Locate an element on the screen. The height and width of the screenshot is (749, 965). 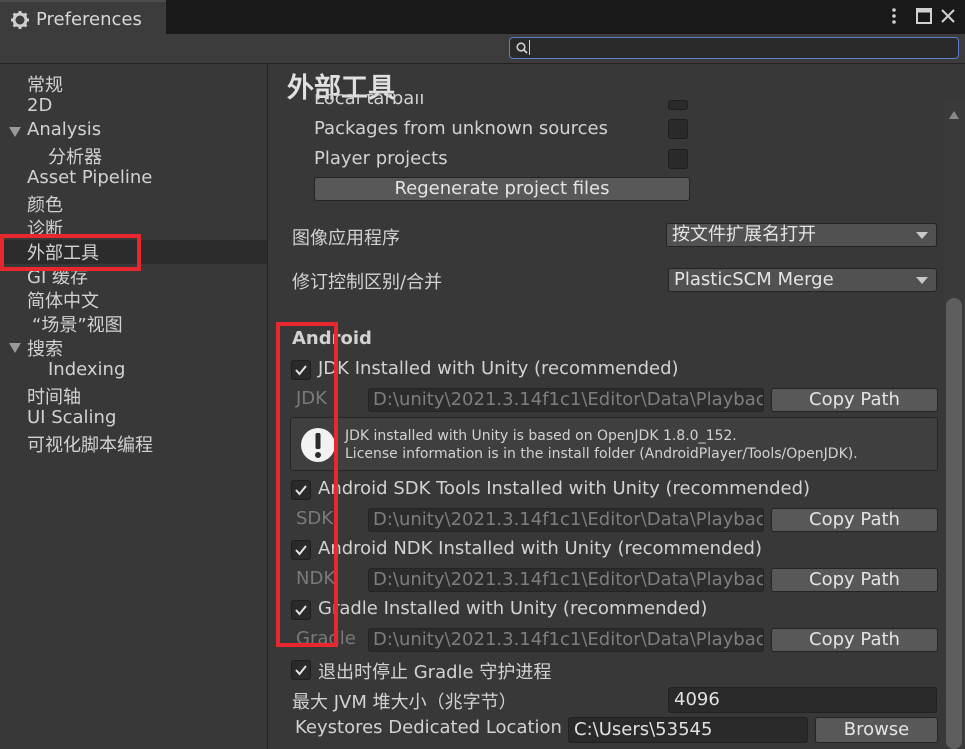
text-cursor is located at coordinates (529, 47).